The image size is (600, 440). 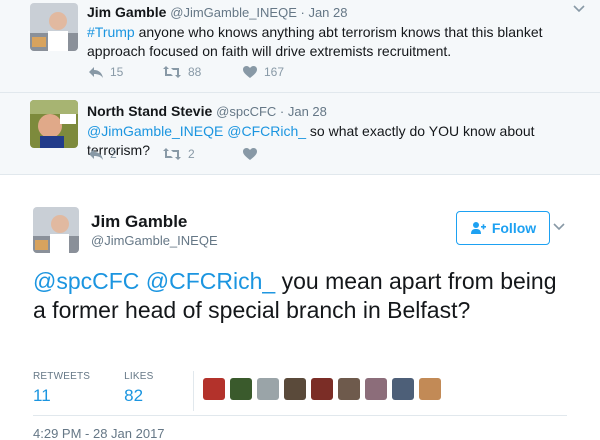 I want to click on likes-stat: LIKES 82, so click(x=138, y=388).